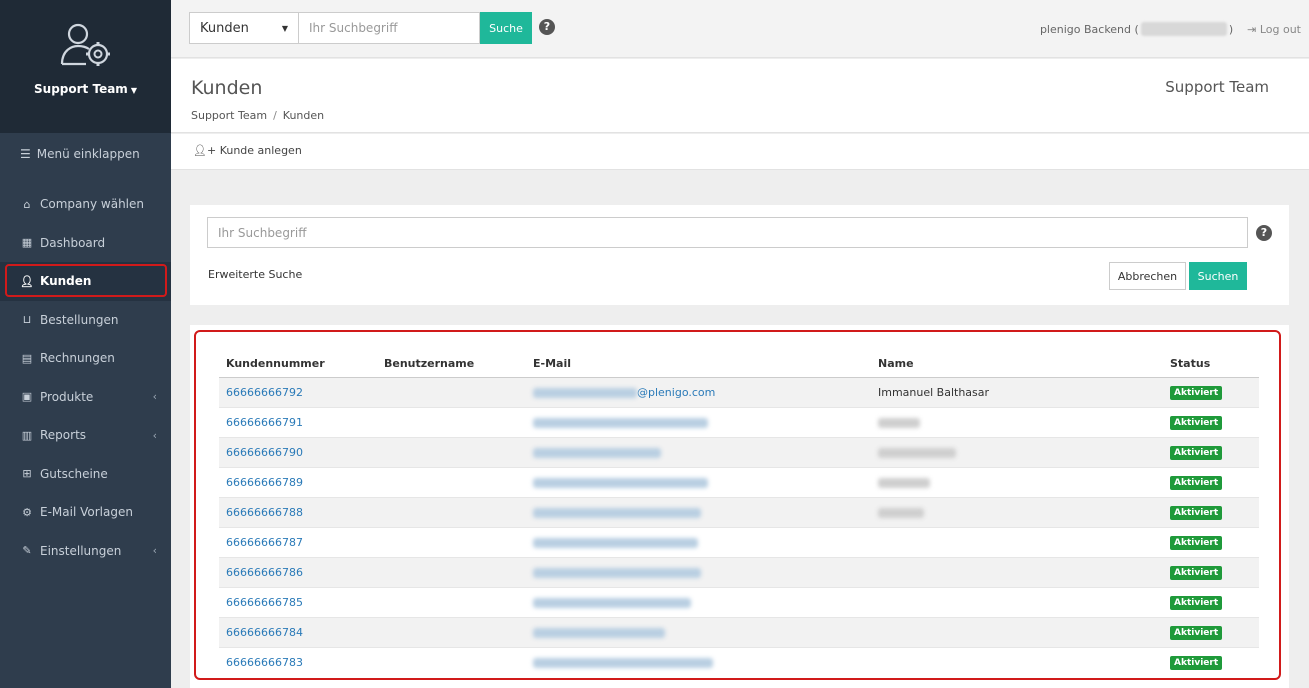  I want to click on sidebar-item-dashboard: ▦ Dashboard, so click(85, 243).